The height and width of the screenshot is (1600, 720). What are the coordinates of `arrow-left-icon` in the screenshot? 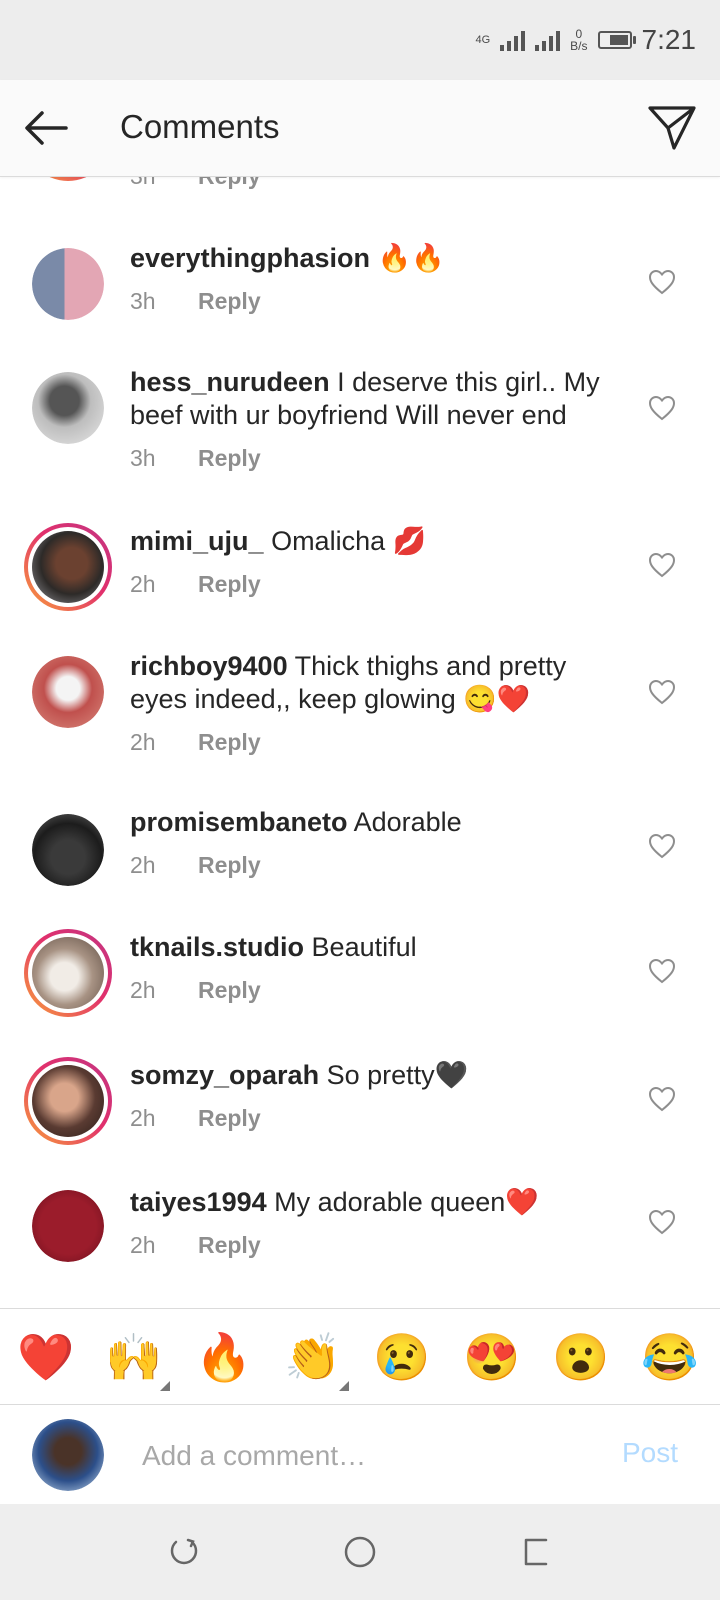 It's located at (46, 128).